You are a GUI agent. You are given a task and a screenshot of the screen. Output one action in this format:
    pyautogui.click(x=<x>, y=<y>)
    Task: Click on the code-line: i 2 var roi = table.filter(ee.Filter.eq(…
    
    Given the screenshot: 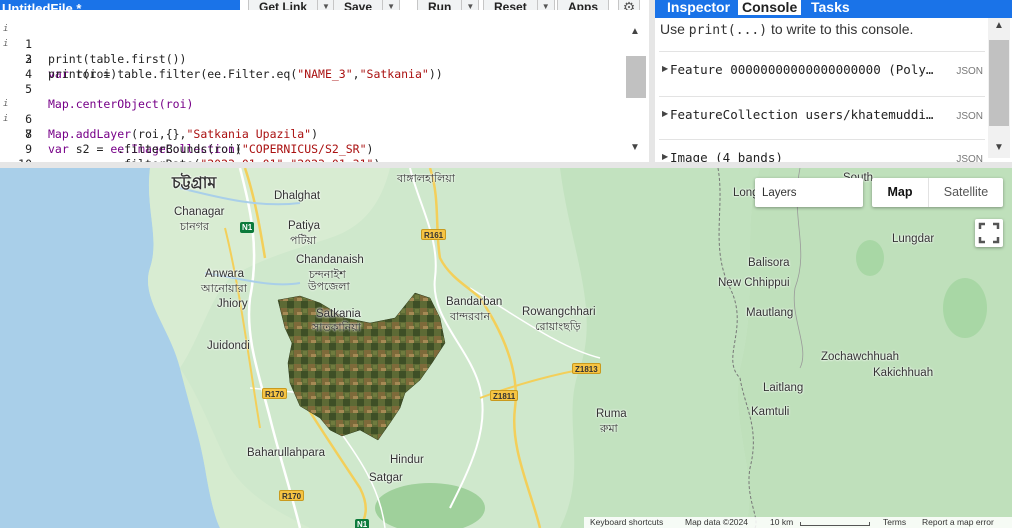 What is the action you would take?
    pyautogui.click(x=310, y=51)
    